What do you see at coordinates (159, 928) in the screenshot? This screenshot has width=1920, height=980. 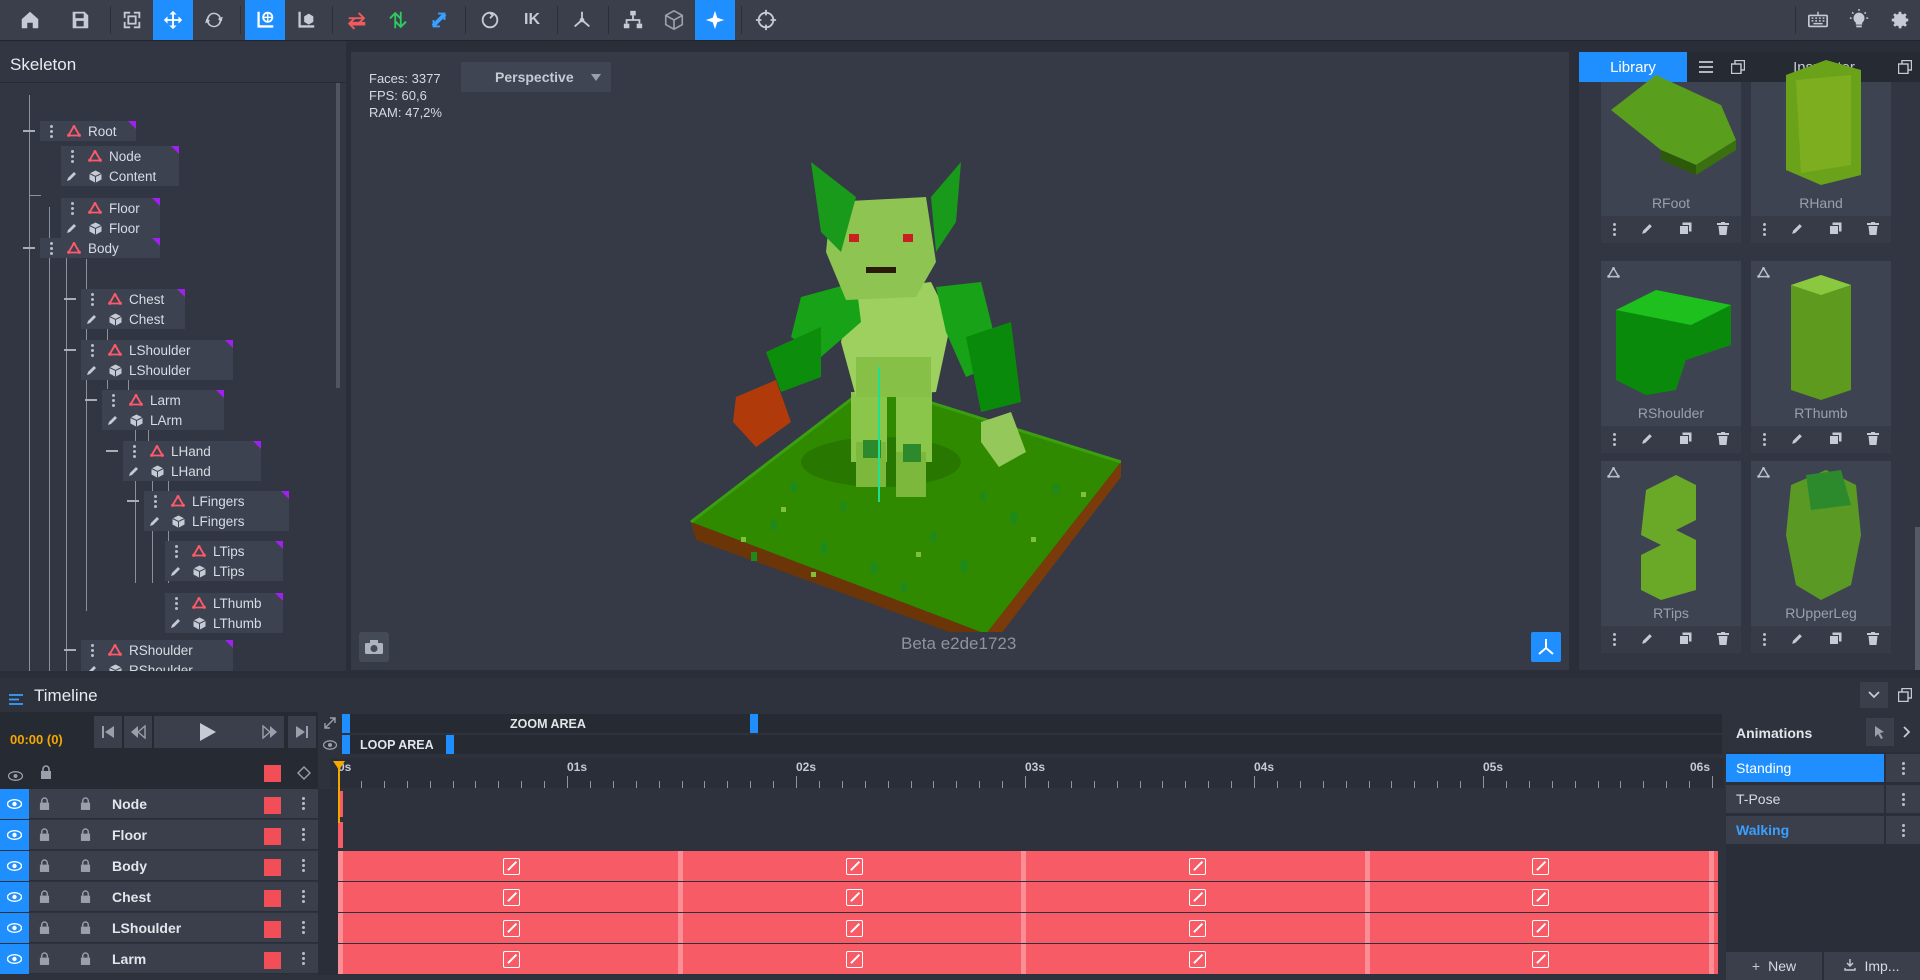 I see `track-row: LShoulder` at bounding box center [159, 928].